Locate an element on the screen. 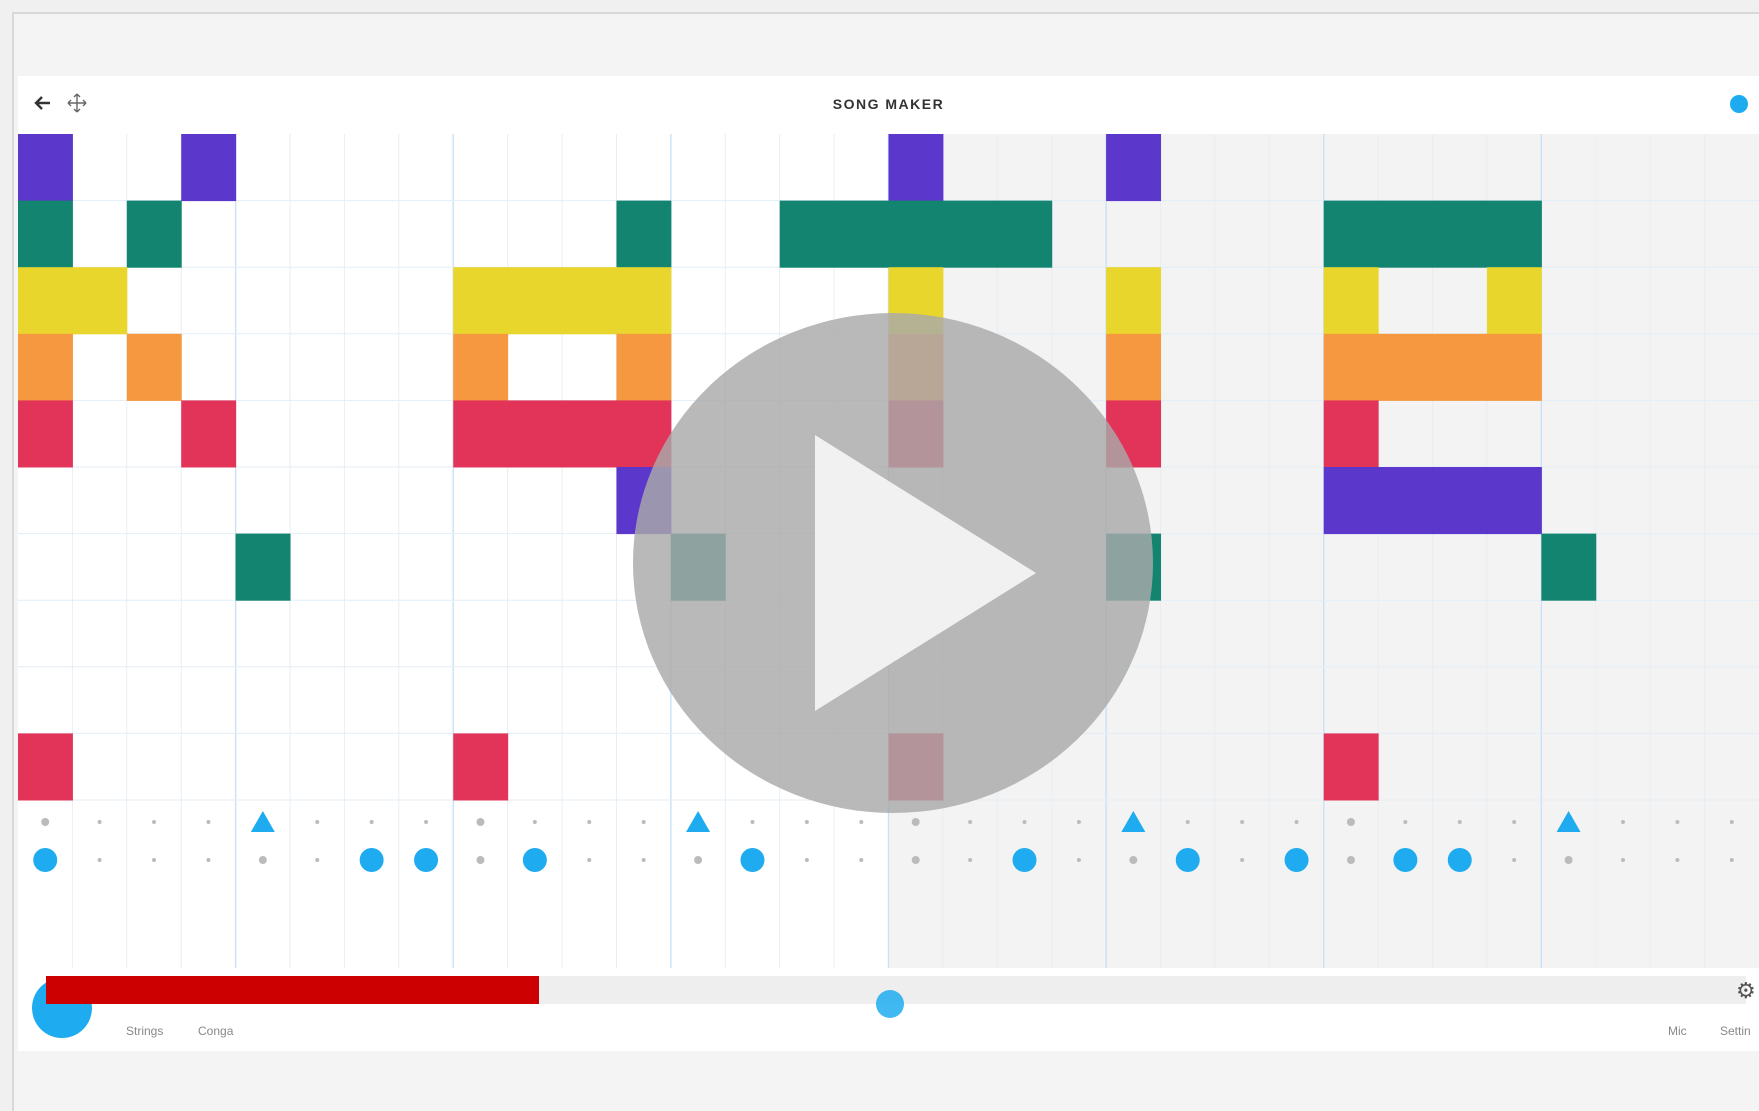  top-bar: SONG MAKER is located at coordinates (888, 105).